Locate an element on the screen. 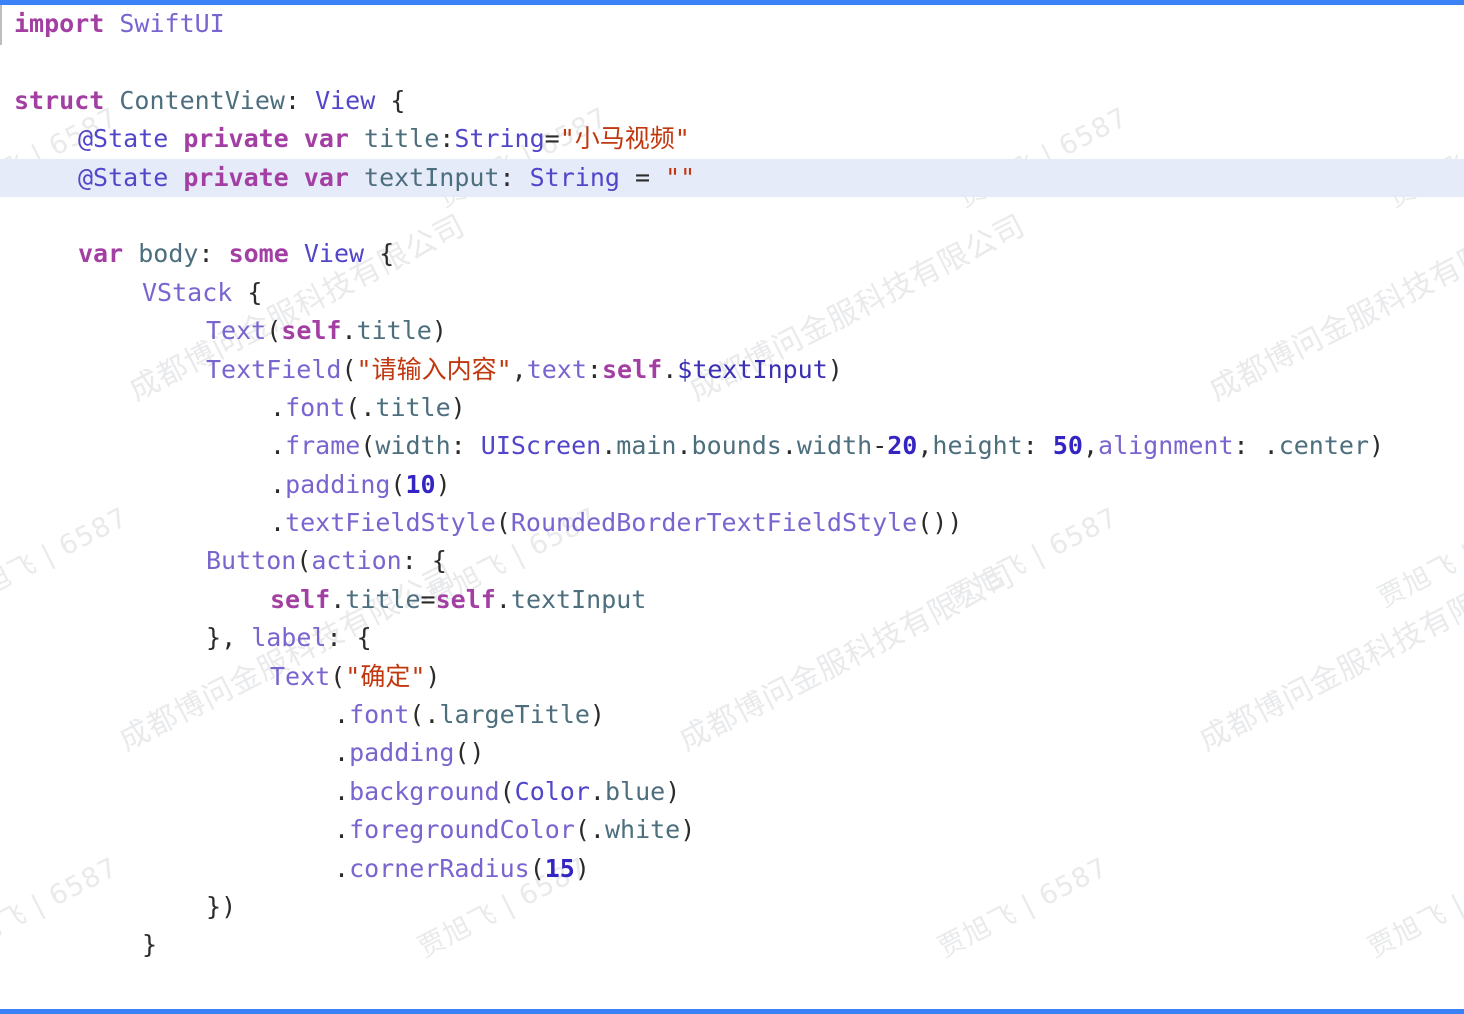 This screenshot has height=1014, width=1464. code-line: }) is located at coordinates (732, 907).